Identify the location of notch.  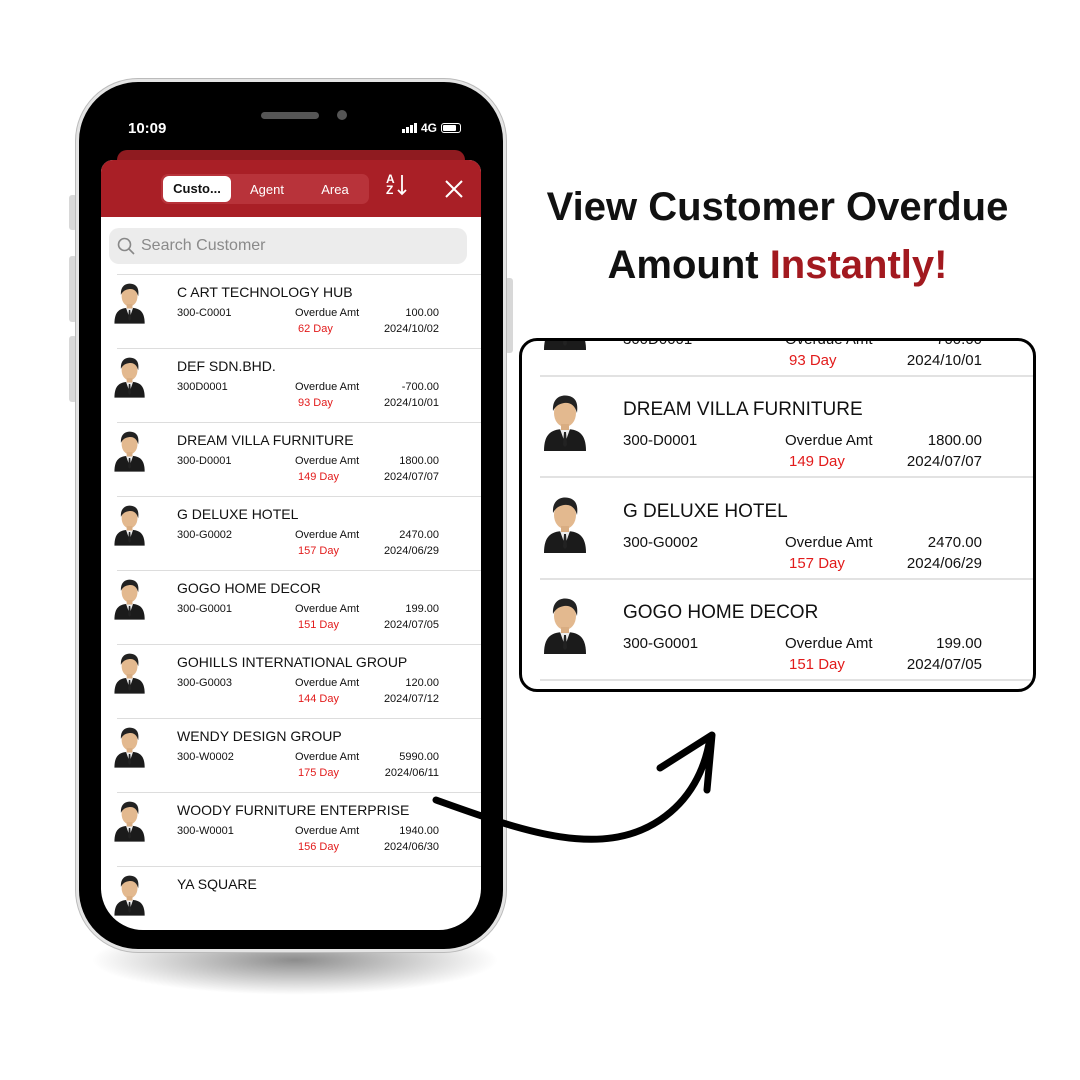
(292, 119).